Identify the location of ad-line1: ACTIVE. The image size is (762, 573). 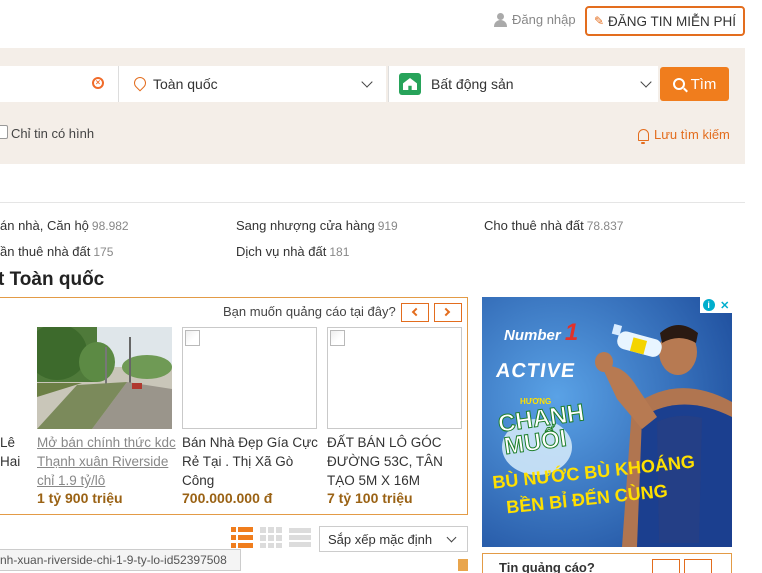
(535, 371).